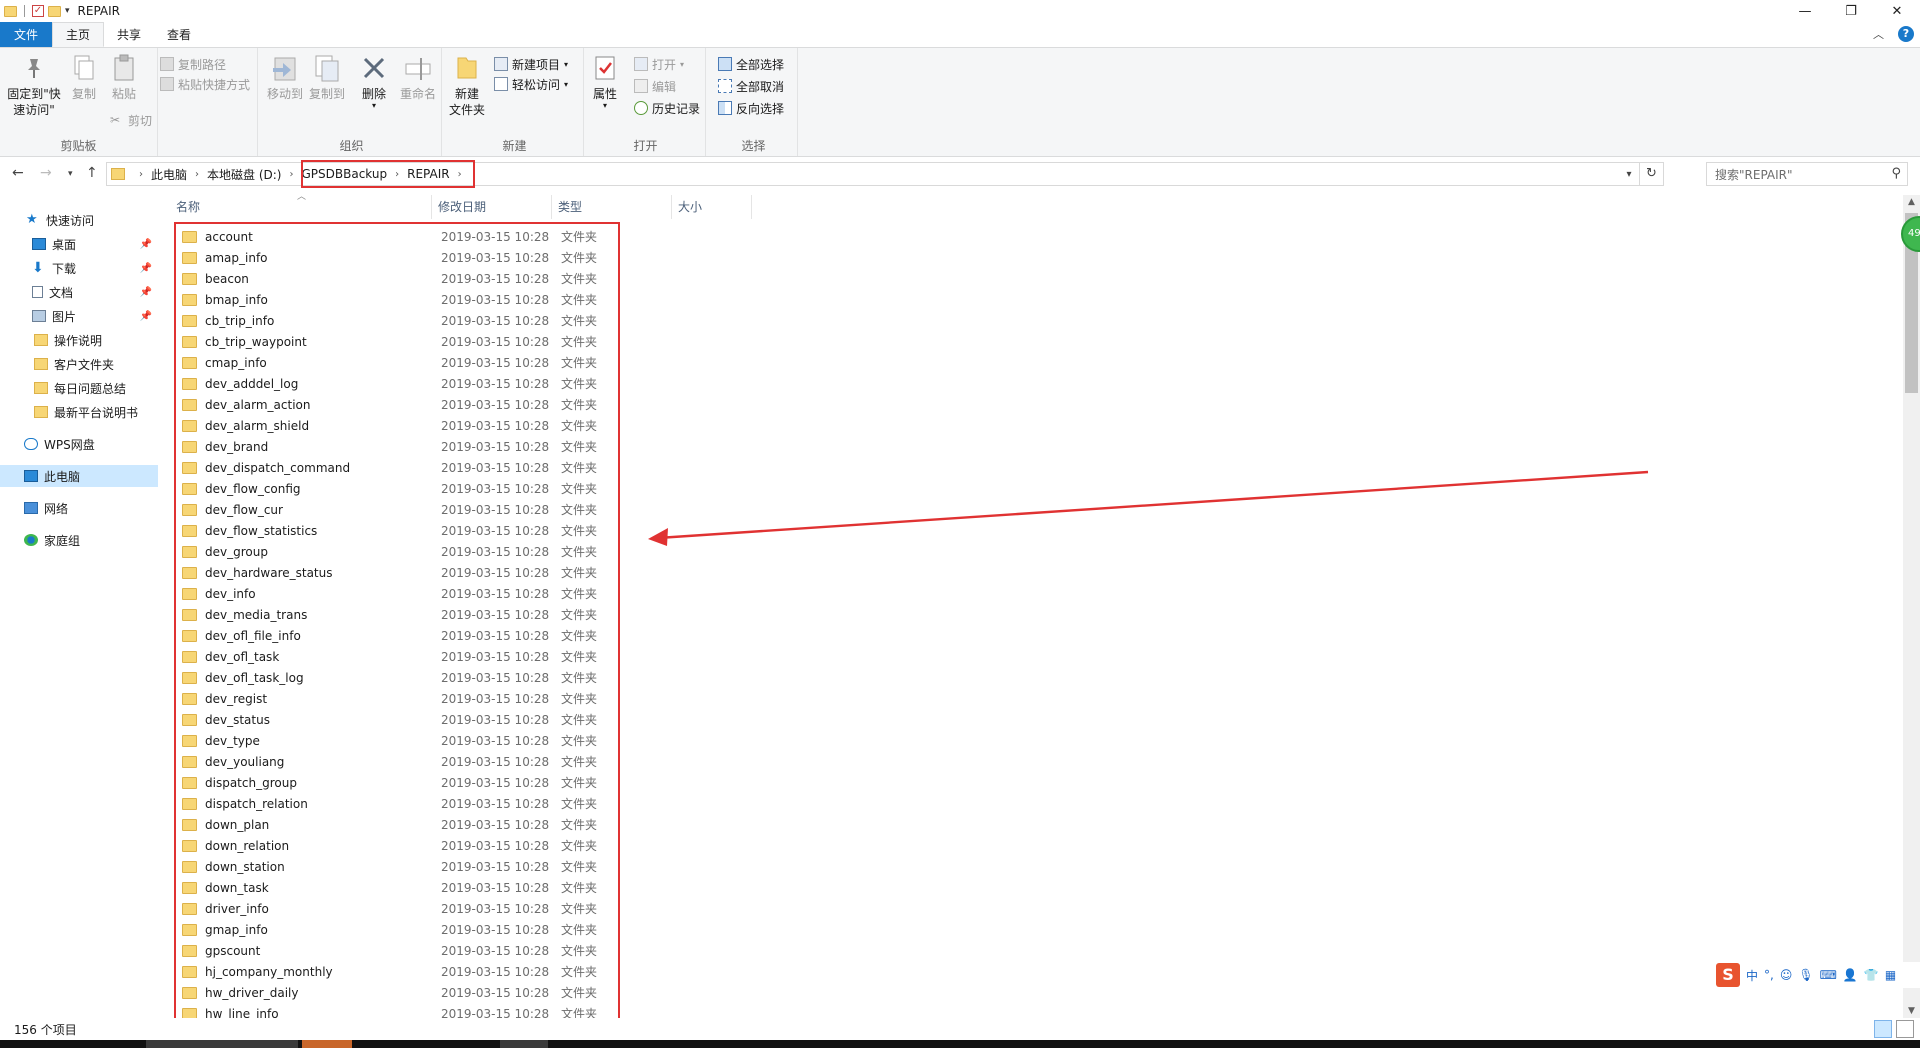  Describe the element at coordinates (1896, 173) in the screenshot. I see `search-icon: ⚲` at that location.